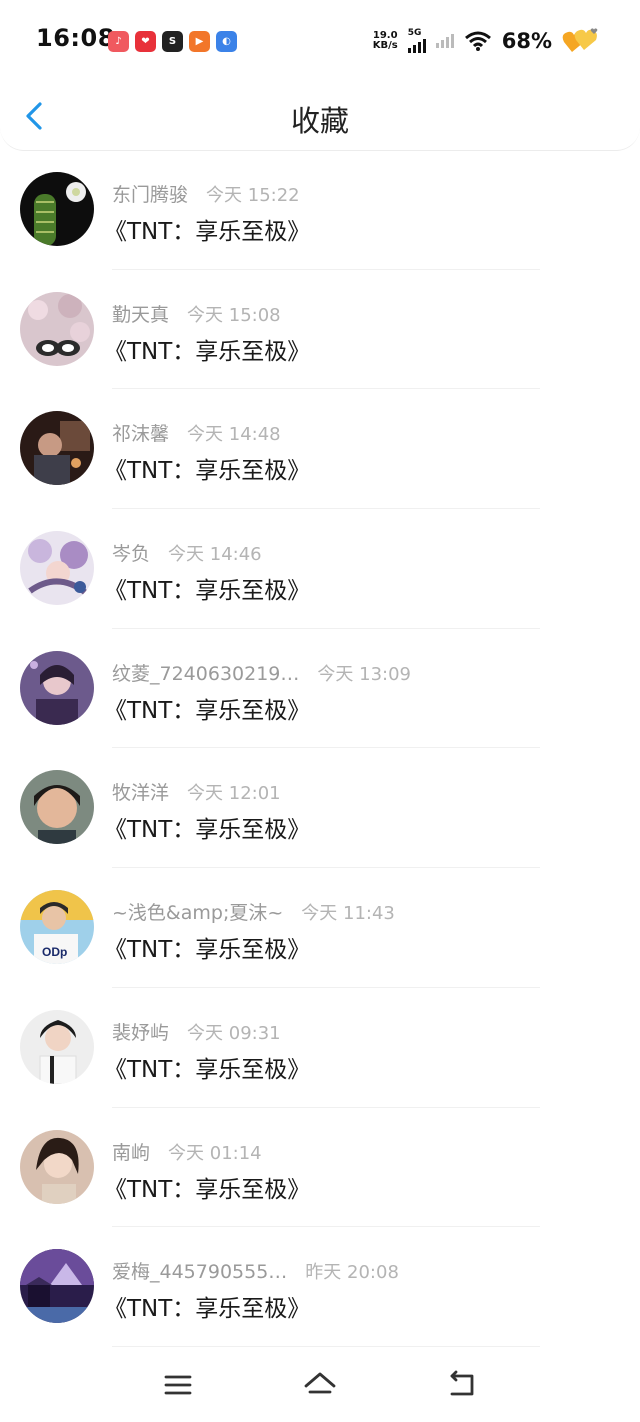  Describe the element at coordinates (320, 210) in the screenshot. I see `list-item: 东门腾骏 今天 15:22 《TNT：享乐至极》` at that location.